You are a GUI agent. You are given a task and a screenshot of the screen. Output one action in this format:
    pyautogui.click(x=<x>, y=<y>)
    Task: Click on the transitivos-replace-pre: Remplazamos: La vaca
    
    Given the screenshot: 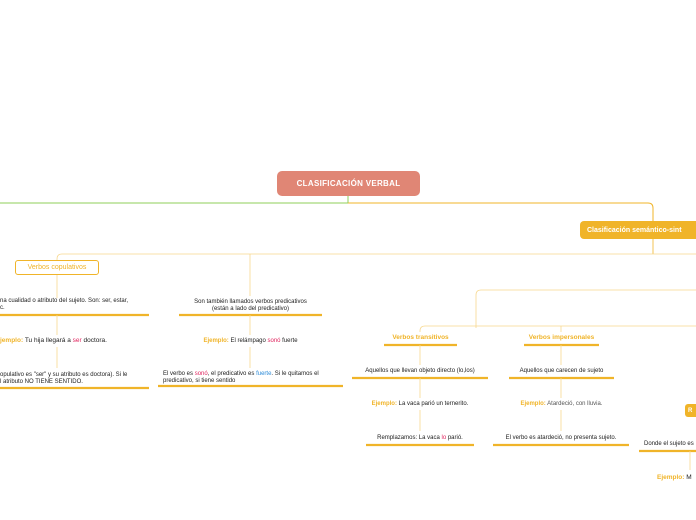 What is the action you would take?
    pyautogui.click(x=409, y=438)
    